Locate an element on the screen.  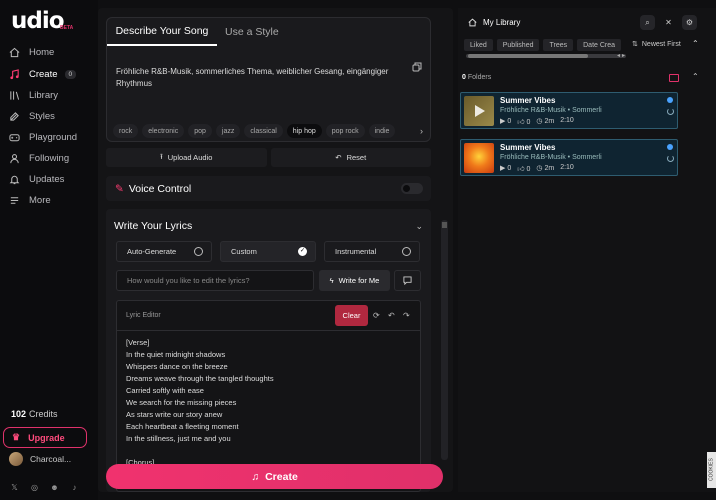
upgrade-button: ♛ Upgrade is located at coordinates (45, 437).